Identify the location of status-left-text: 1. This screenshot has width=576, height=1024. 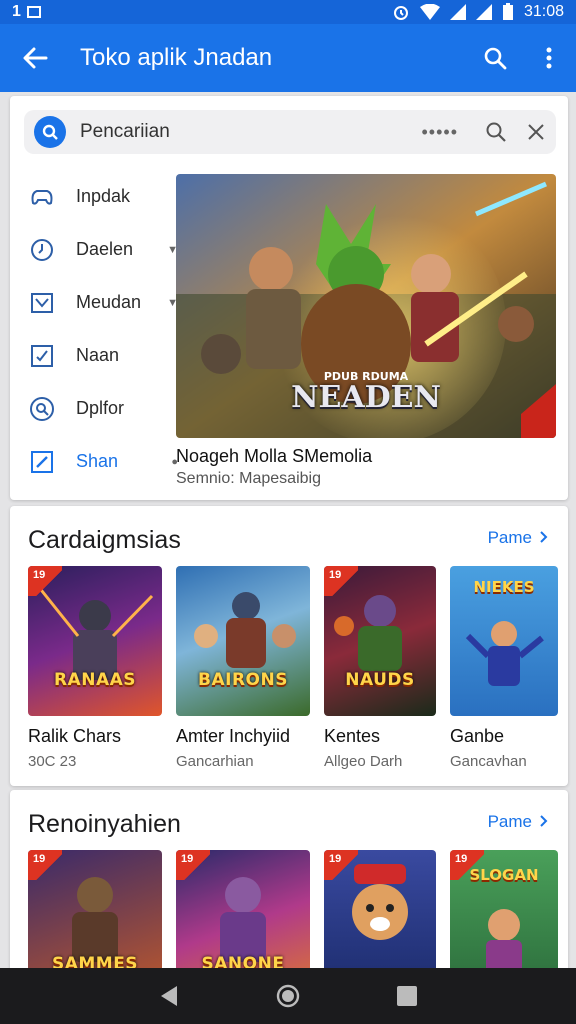
(16, 11).